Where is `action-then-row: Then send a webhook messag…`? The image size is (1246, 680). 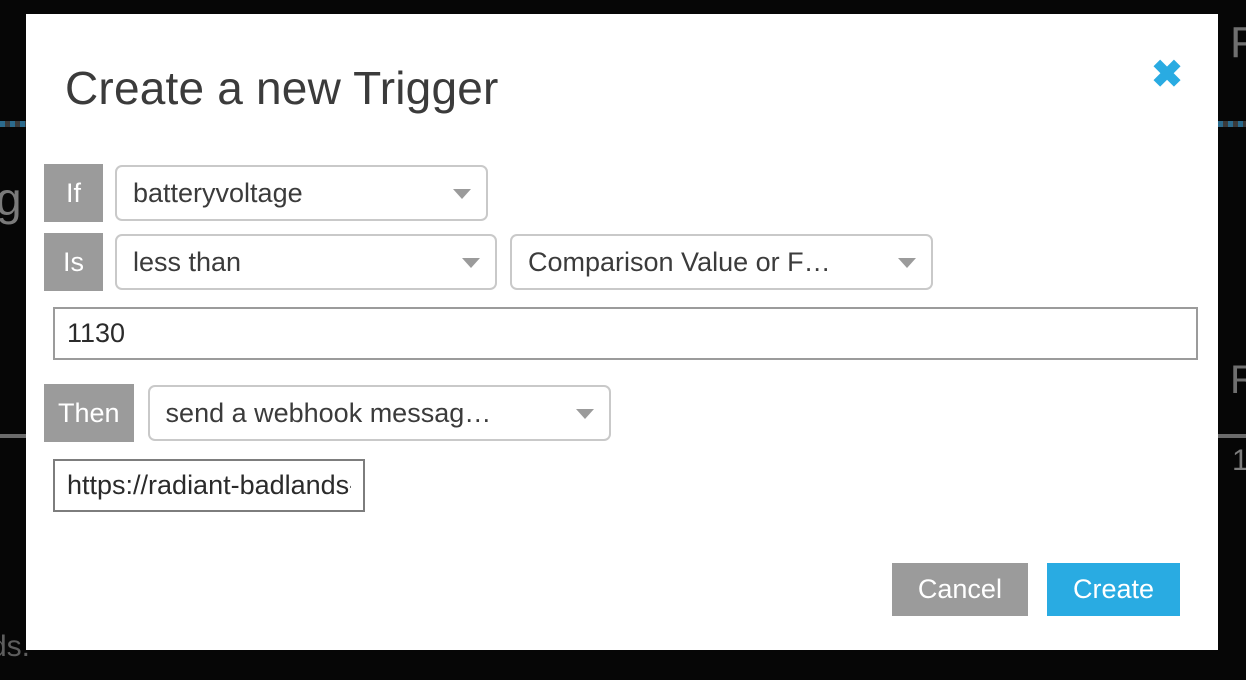
action-then-row: Then send a webhook messag… is located at coordinates (622, 413).